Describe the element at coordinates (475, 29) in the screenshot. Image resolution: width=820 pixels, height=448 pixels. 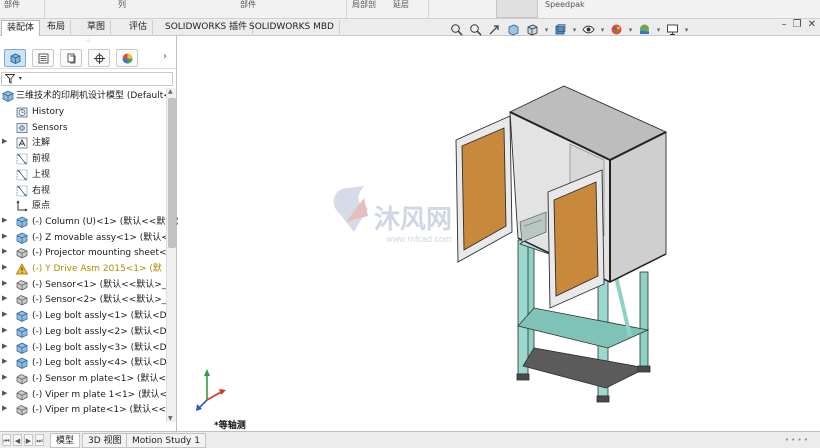
I see `zoom-area-icon` at that location.